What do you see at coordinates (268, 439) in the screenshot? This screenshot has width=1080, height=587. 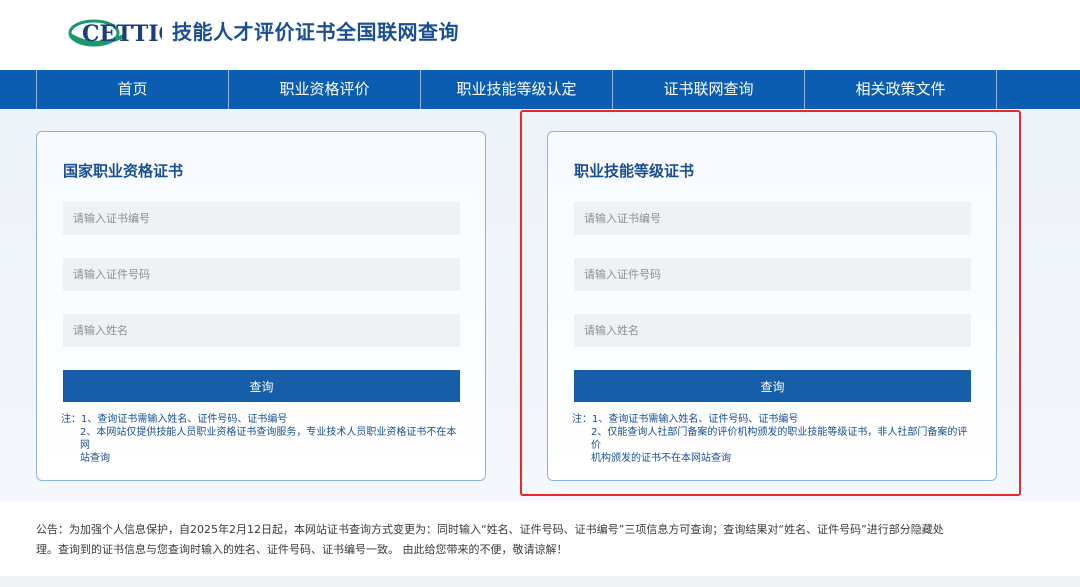 I see `note-line: 2、本网站仅提供技能人员职业资格证书查询服务，专业技术人员职业资格证书不在本网` at bounding box center [268, 439].